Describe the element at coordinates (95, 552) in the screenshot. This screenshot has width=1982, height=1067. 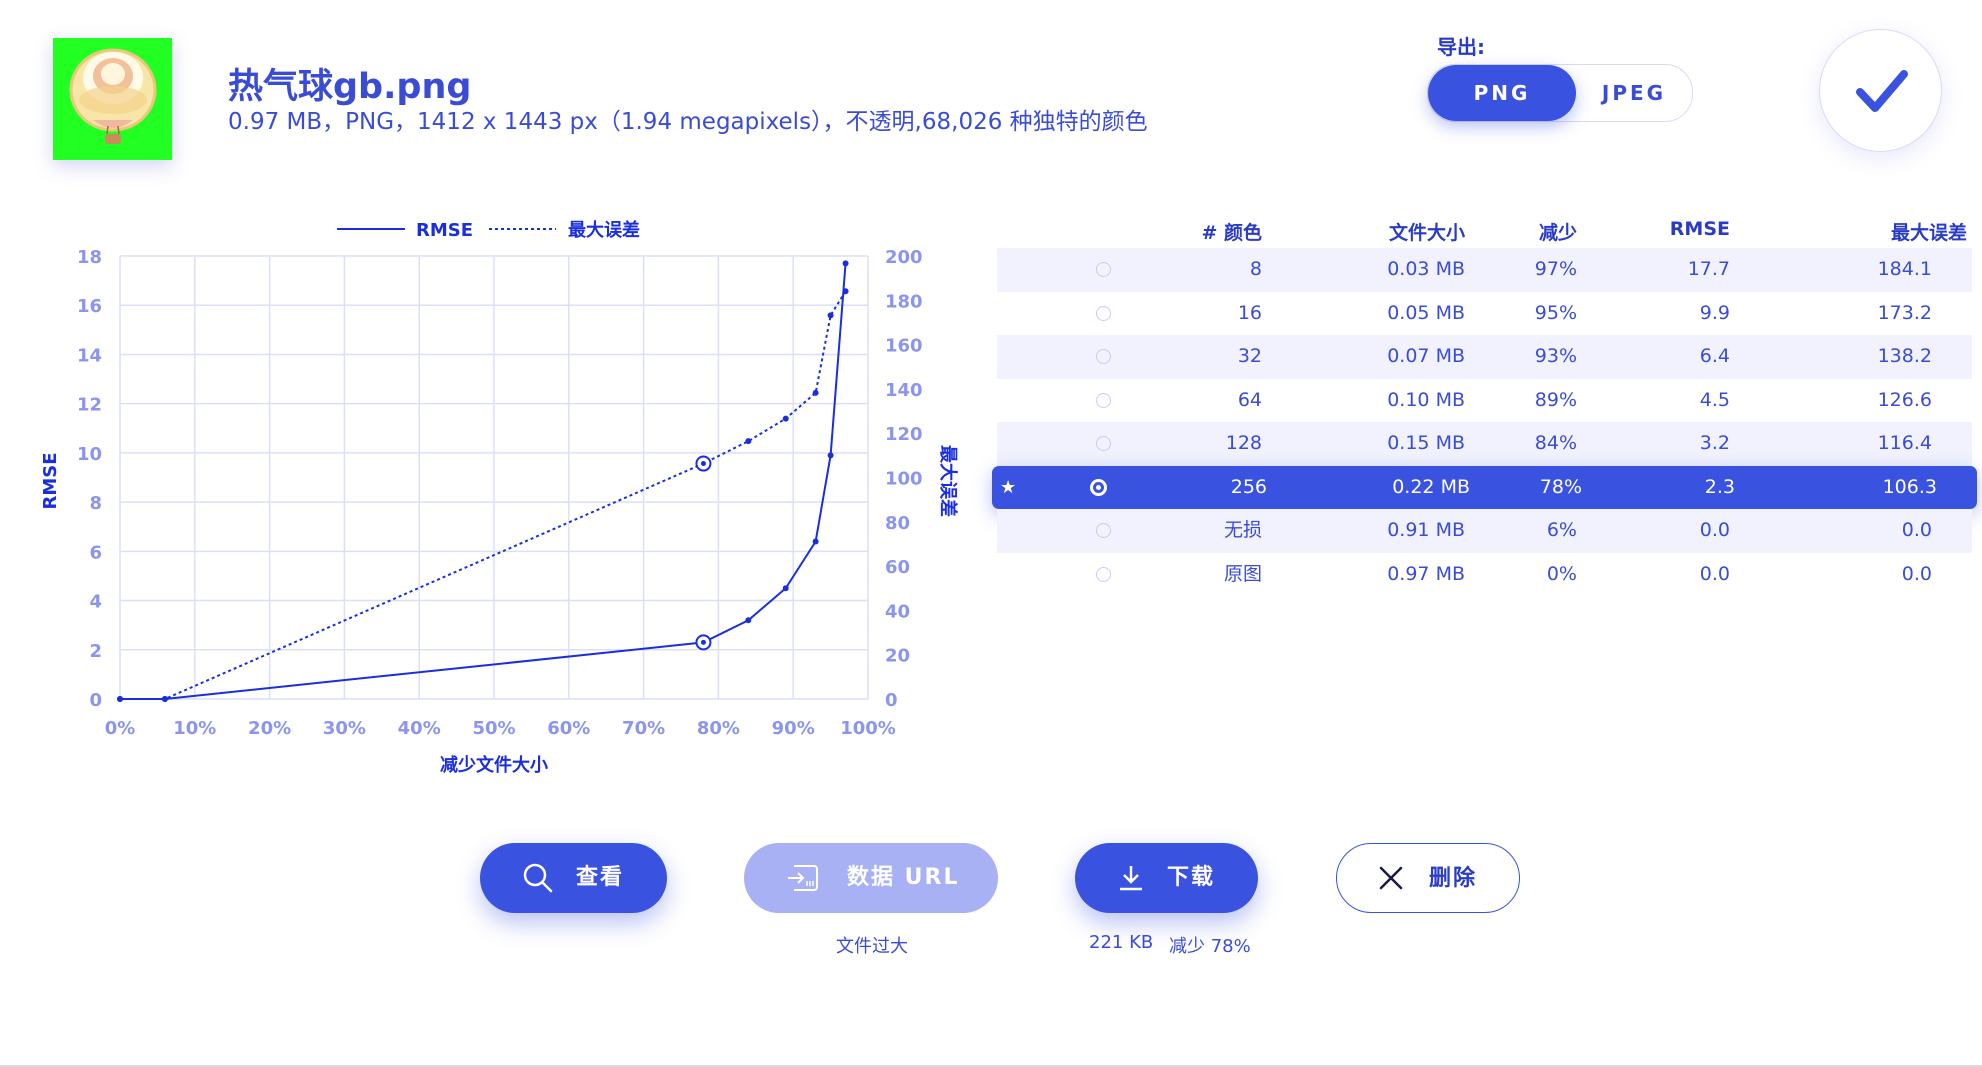
I see `y-tick-label: 6` at that location.